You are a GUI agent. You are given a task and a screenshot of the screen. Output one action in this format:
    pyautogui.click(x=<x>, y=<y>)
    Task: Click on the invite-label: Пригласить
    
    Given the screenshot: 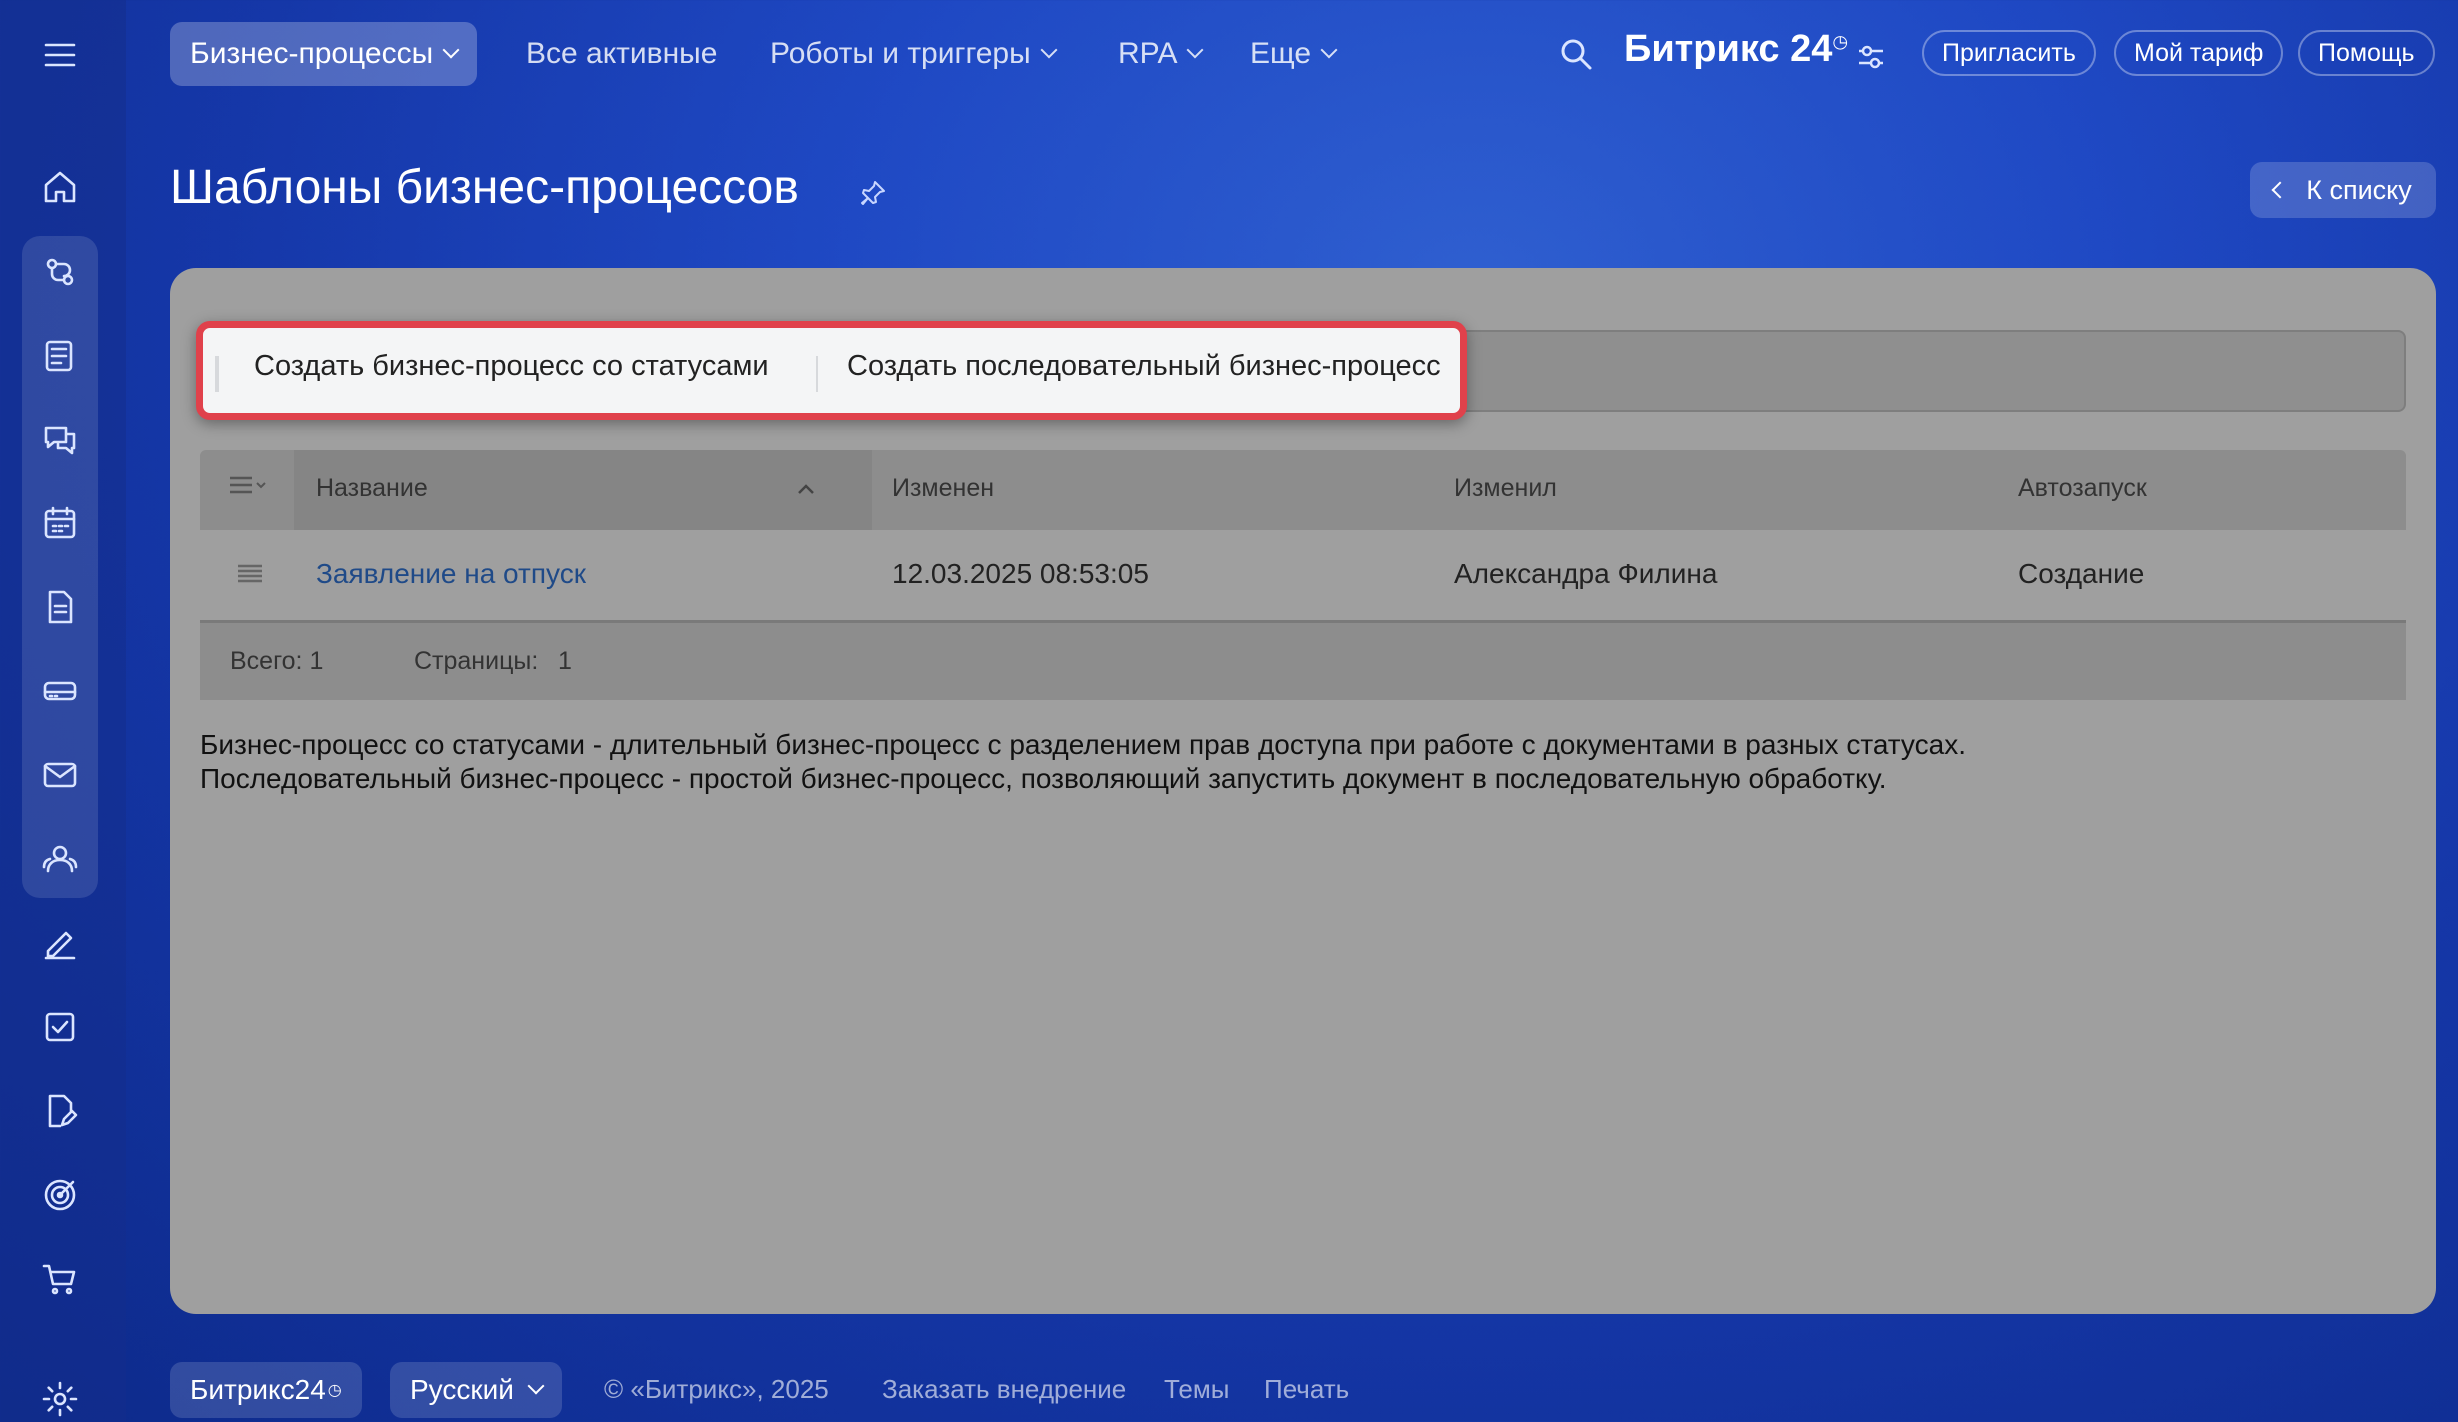 What is the action you would take?
    pyautogui.click(x=2009, y=52)
    